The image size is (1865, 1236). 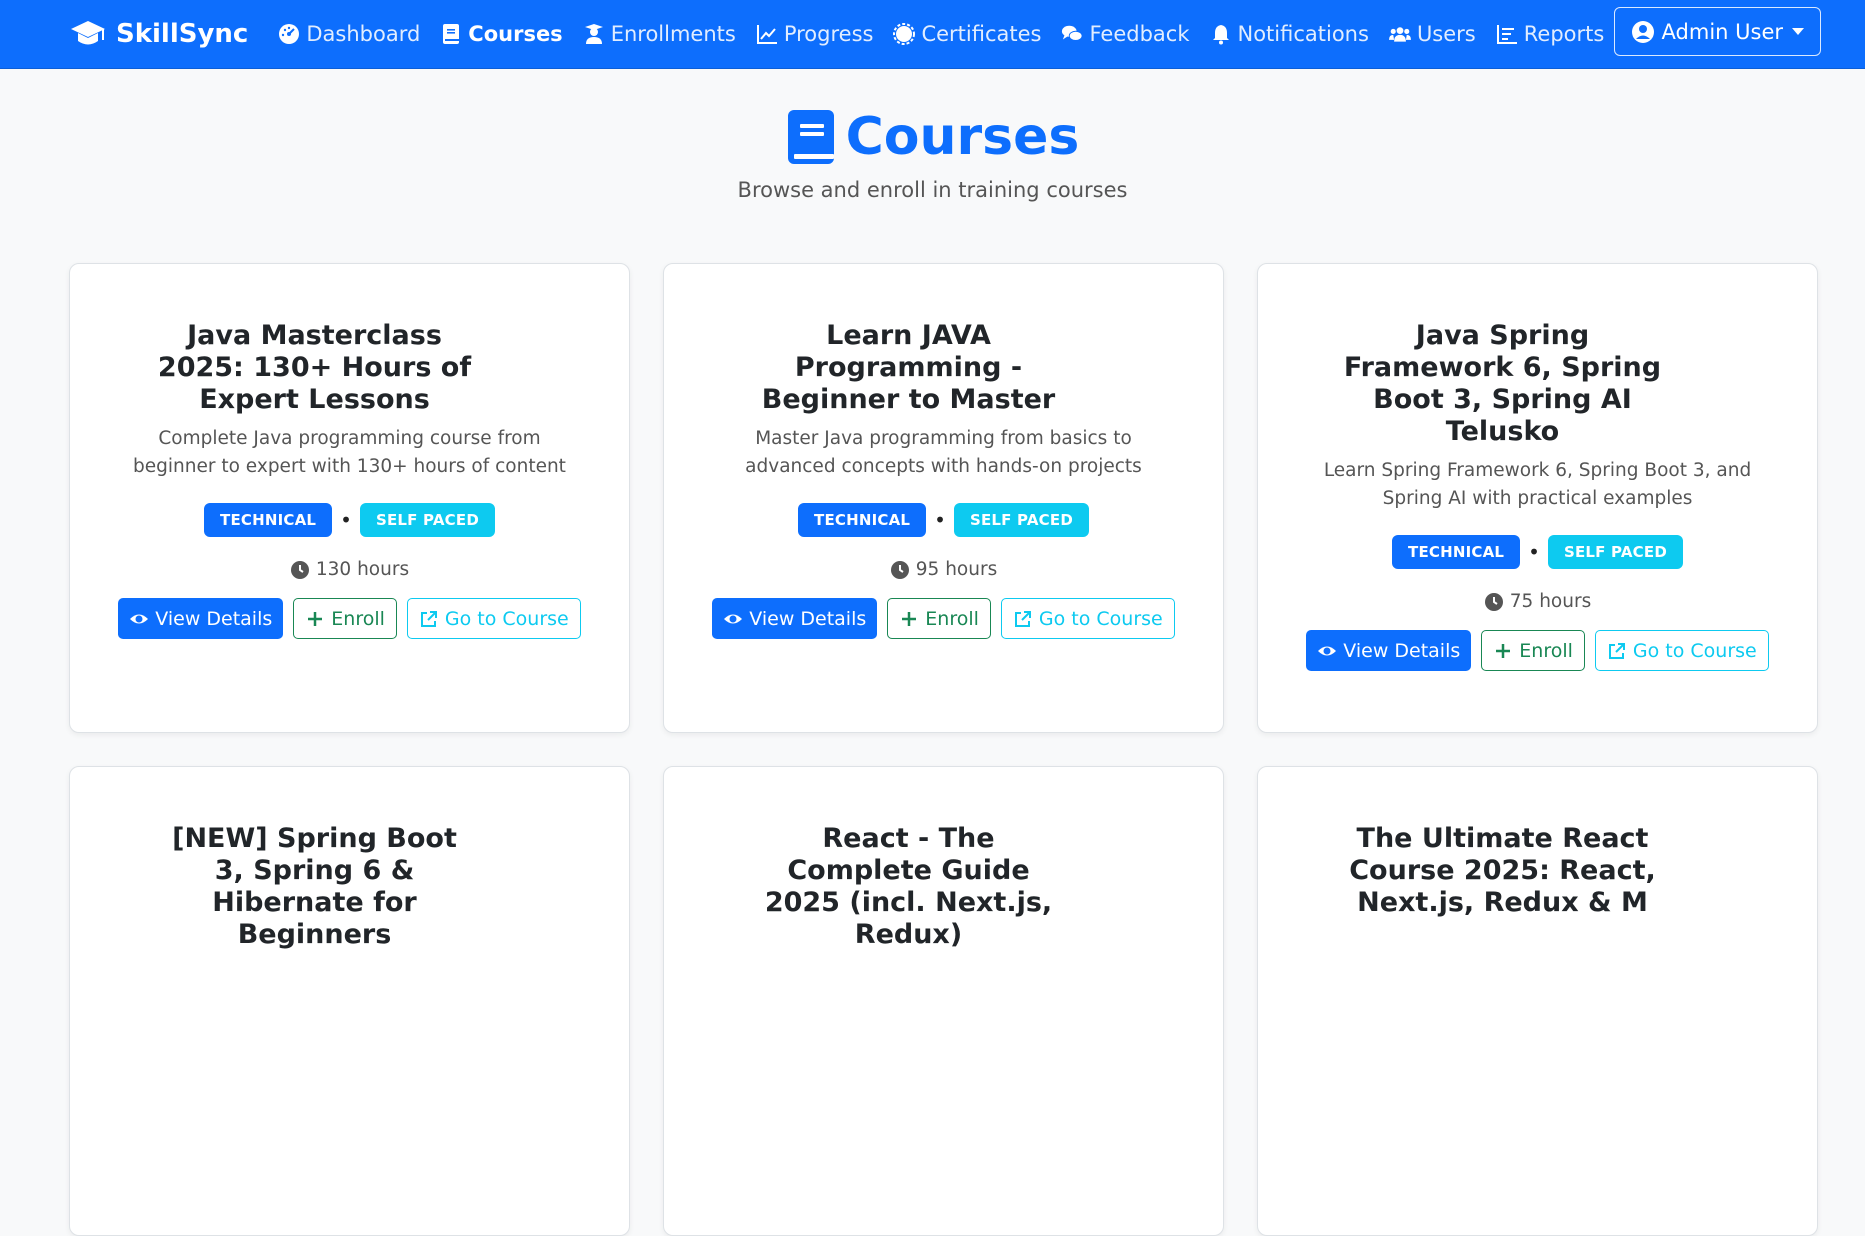 I want to click on nav-users-label: Users, so click(x=1446, y=34).